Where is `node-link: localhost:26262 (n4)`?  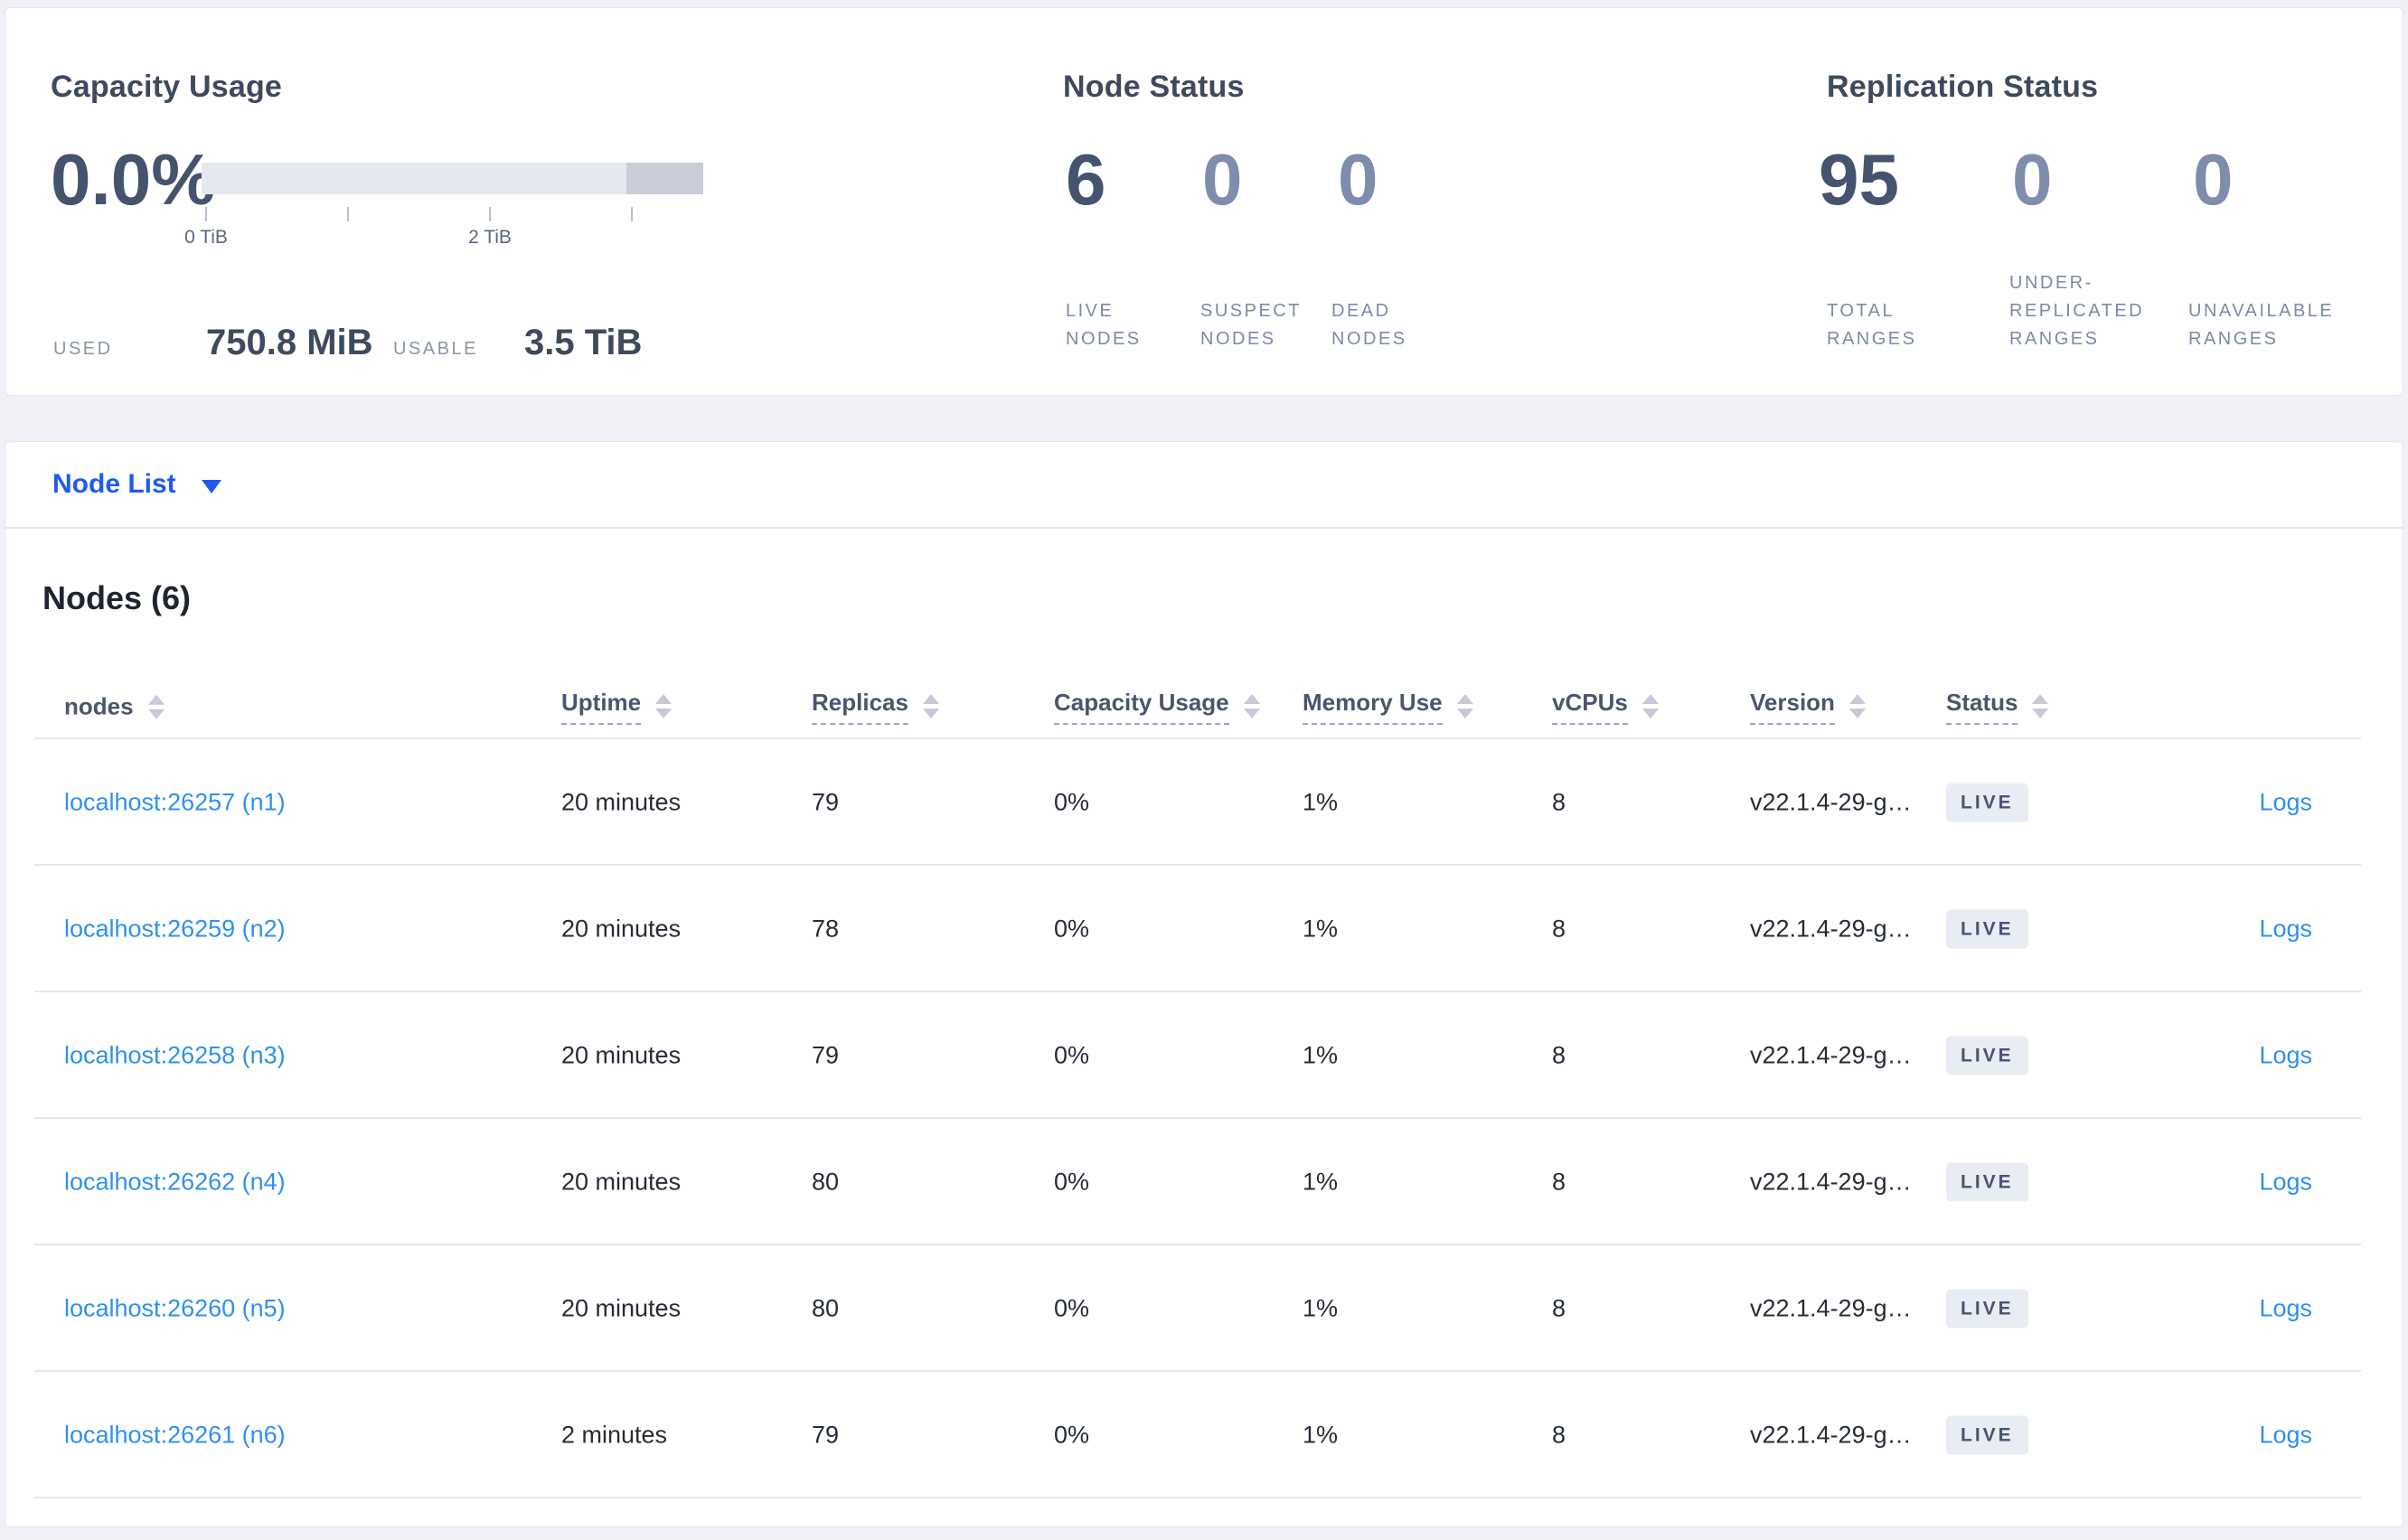
node-link: localhost:26262 (n4) is located at coordinates (175, 1183).